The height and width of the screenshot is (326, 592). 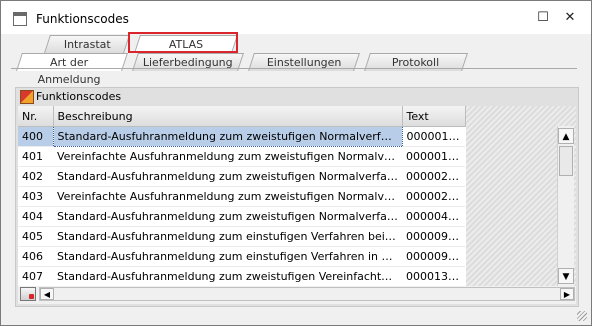 I want to click on tab-divider, so click(x=294, y=68).